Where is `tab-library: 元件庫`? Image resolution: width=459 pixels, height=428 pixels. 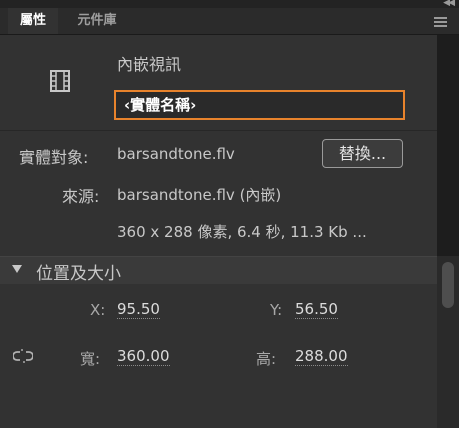
tab-library: 元件庫 is located at coordinates (97, 21).